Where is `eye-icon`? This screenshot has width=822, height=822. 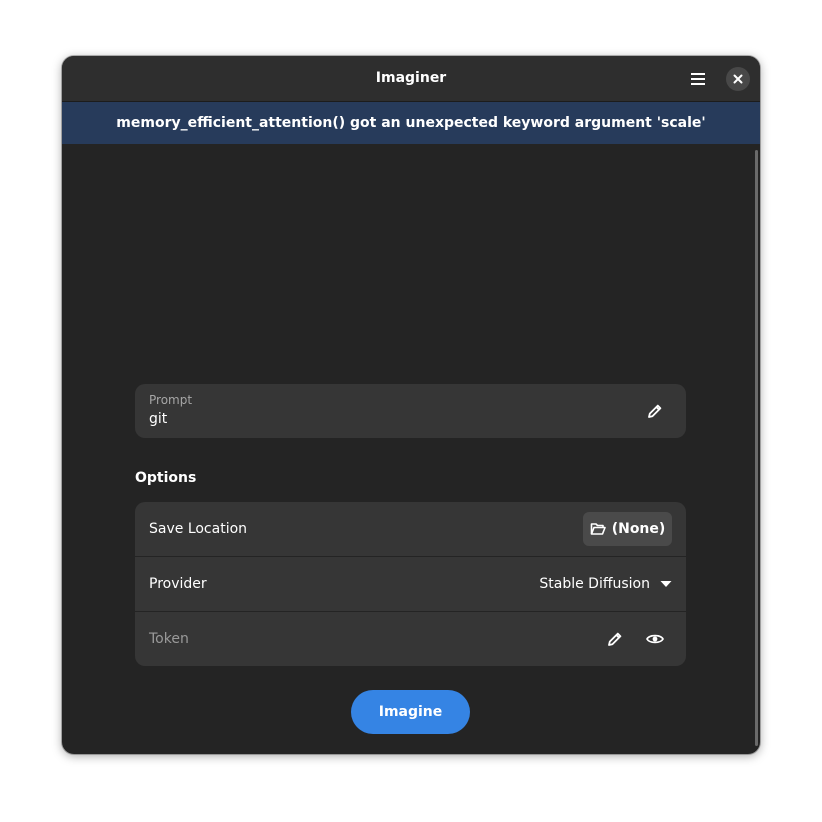 eye-icon is located at coordinates (655, 639).